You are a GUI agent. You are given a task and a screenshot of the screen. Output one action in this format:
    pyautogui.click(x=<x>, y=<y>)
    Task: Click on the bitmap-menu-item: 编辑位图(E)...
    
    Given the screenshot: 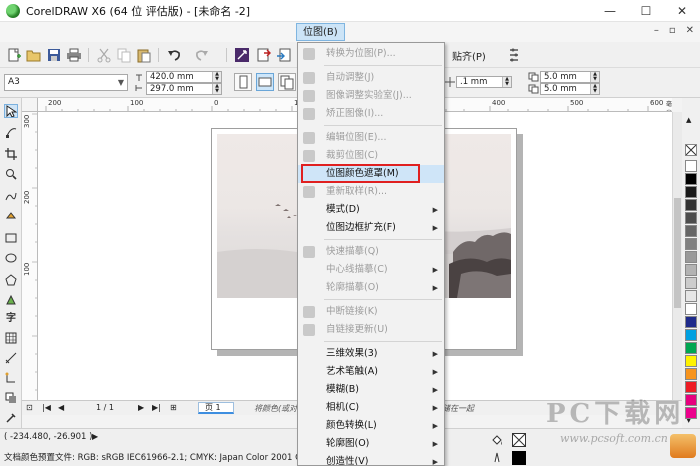 What is the action you would take?
    pyautogui.click(x=371, y=138)
    